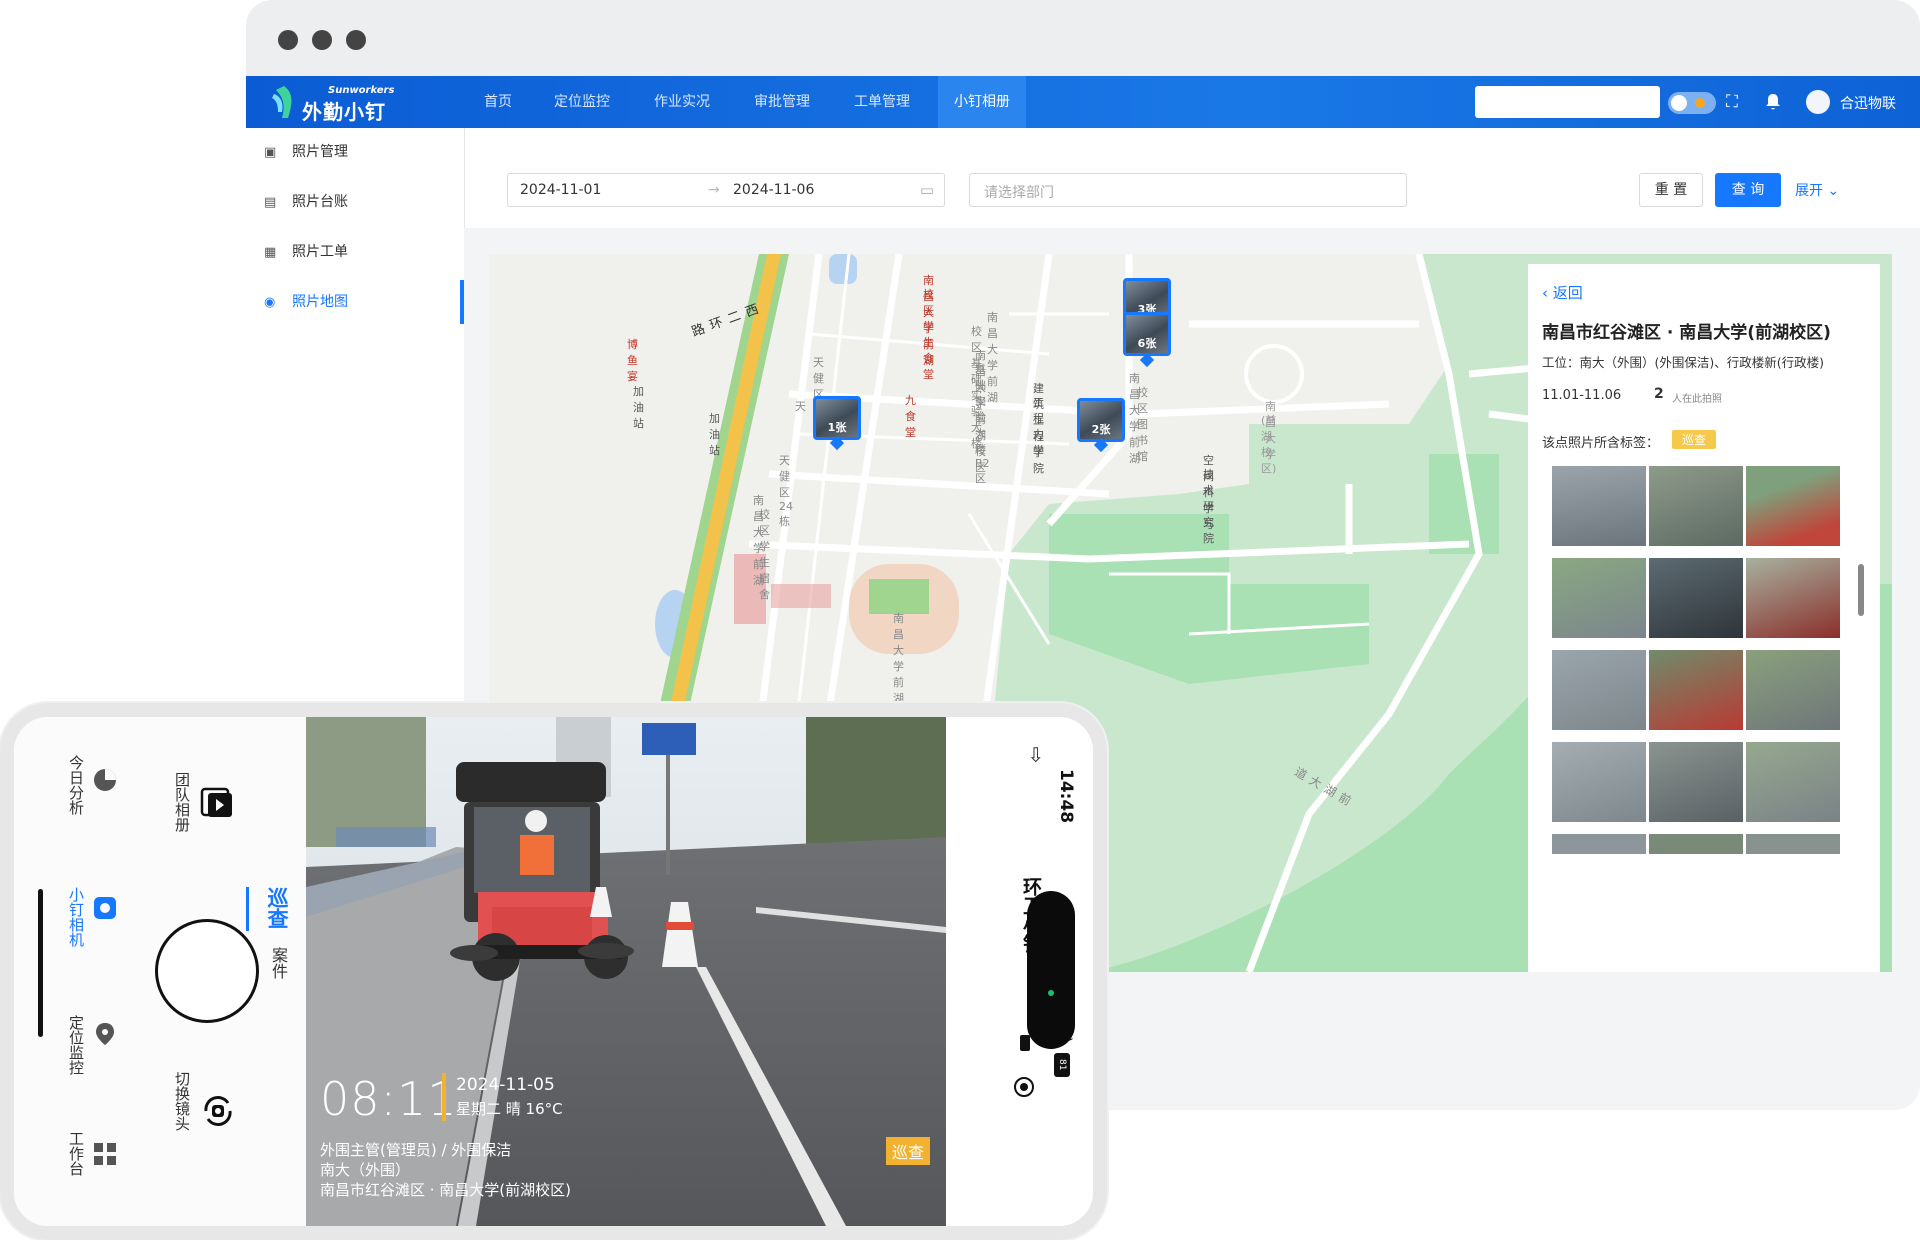  I want to click on map-label: 校区图书馆, so click(1142, 424).